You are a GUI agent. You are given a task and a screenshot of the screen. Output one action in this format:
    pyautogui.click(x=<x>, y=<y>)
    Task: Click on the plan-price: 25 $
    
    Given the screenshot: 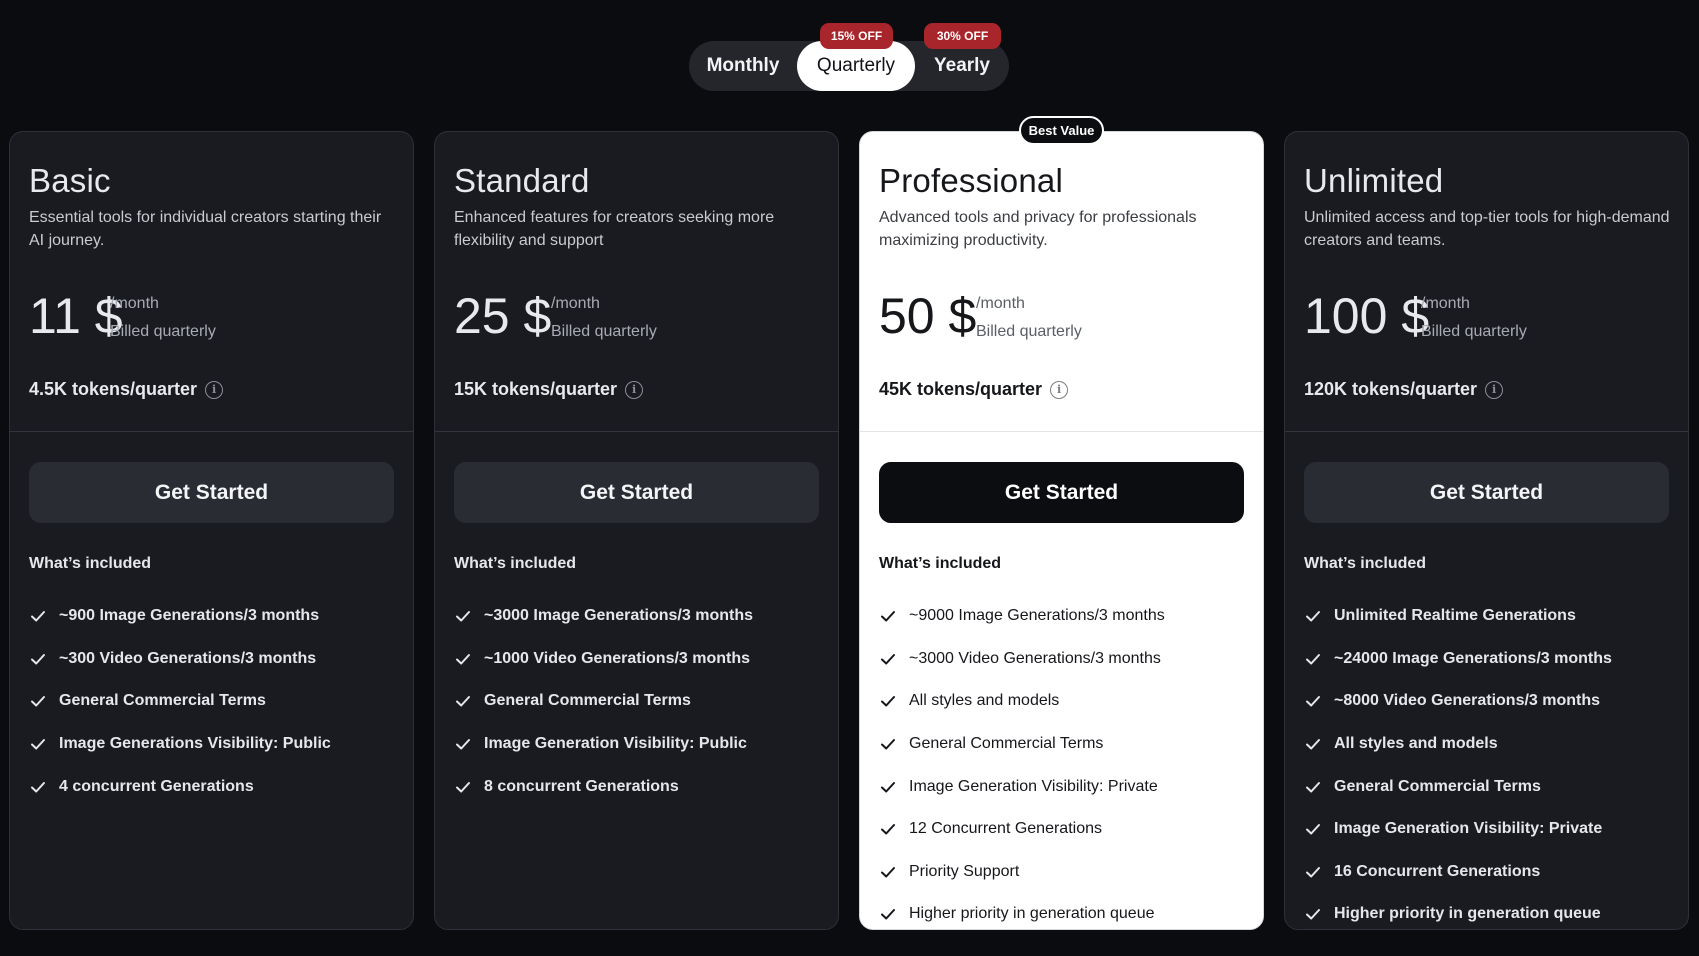 What is the action you would take?
    pyautogui.click(x=503, y=316)
    